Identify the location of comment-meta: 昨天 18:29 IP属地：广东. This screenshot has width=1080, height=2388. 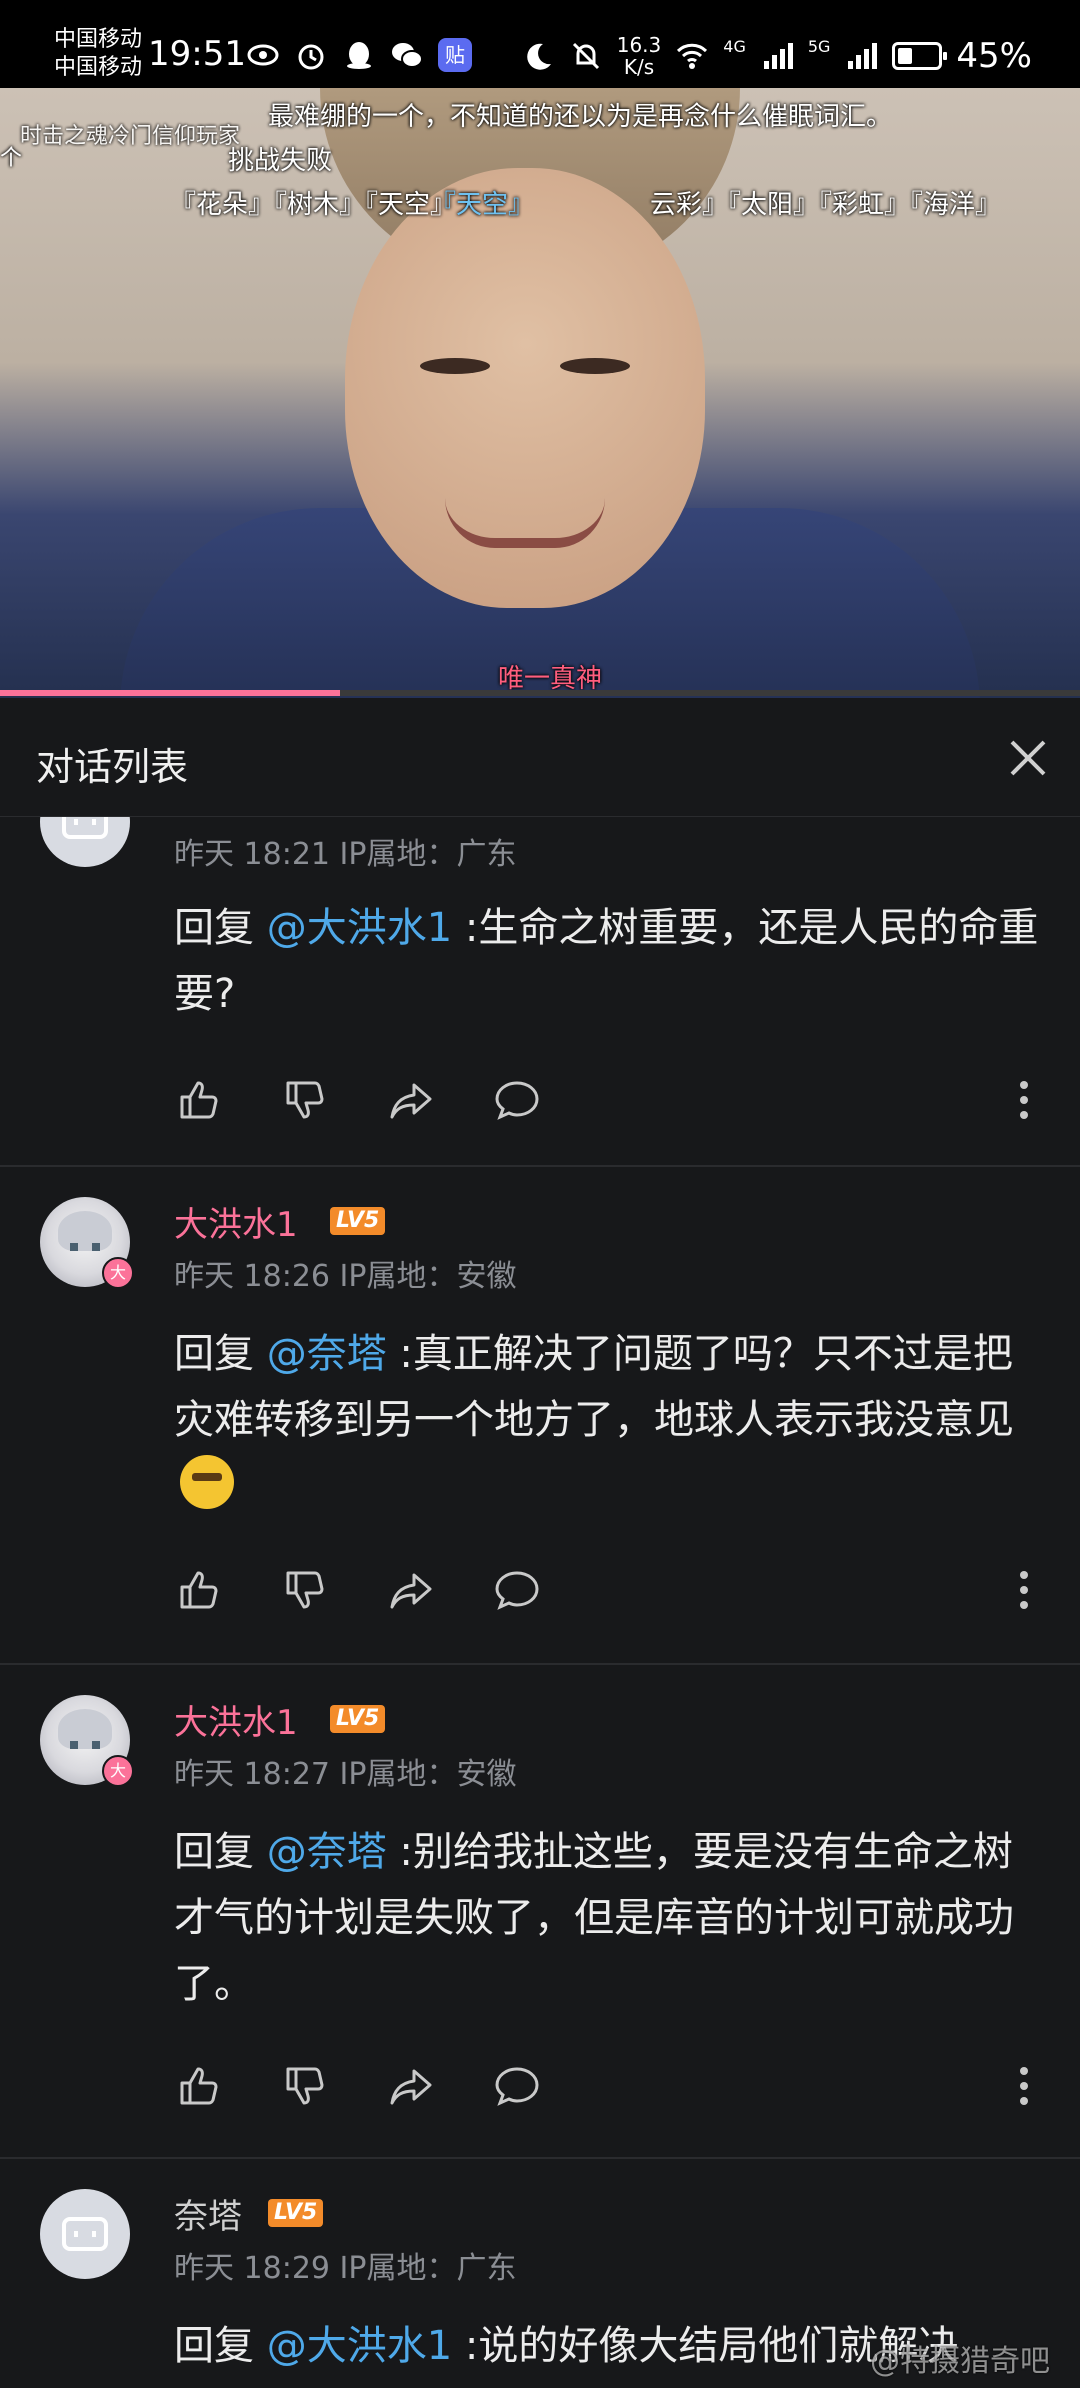
(345, 2268).